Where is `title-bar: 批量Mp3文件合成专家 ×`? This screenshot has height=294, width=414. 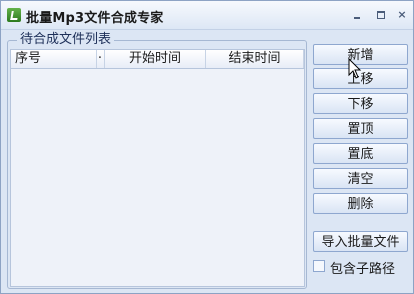
title-bar: 批量Mp3文件合成专家 × is located at coordinates (207, 15).